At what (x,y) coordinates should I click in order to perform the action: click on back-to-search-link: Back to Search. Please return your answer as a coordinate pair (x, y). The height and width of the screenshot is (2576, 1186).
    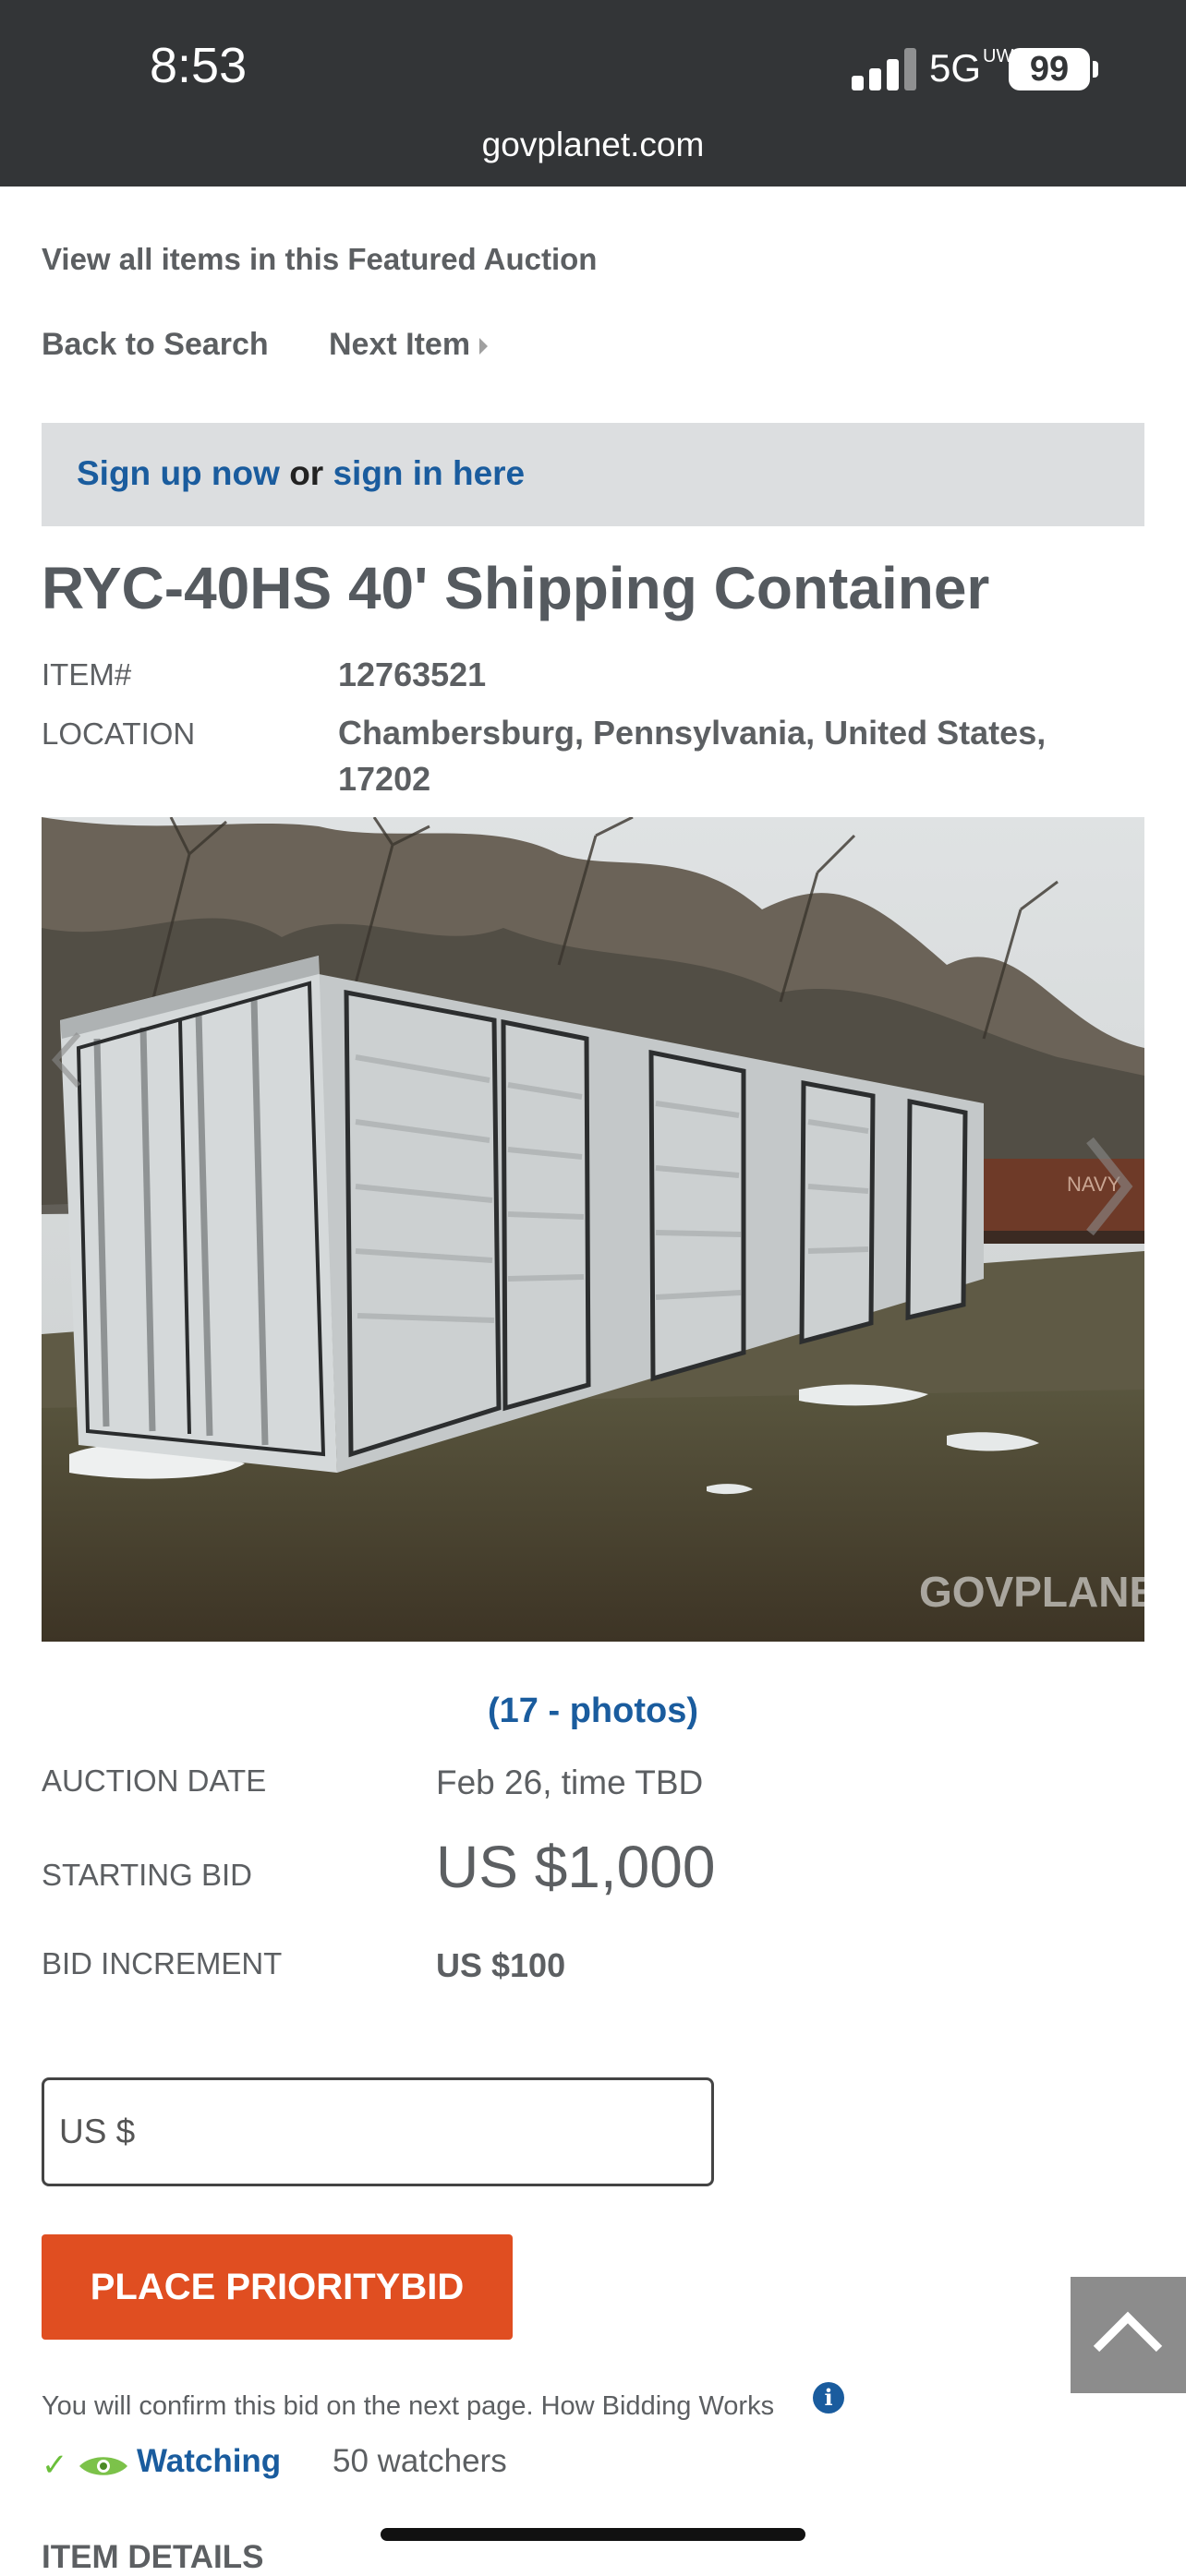
    Looking at the image, I should click on (156, 345).